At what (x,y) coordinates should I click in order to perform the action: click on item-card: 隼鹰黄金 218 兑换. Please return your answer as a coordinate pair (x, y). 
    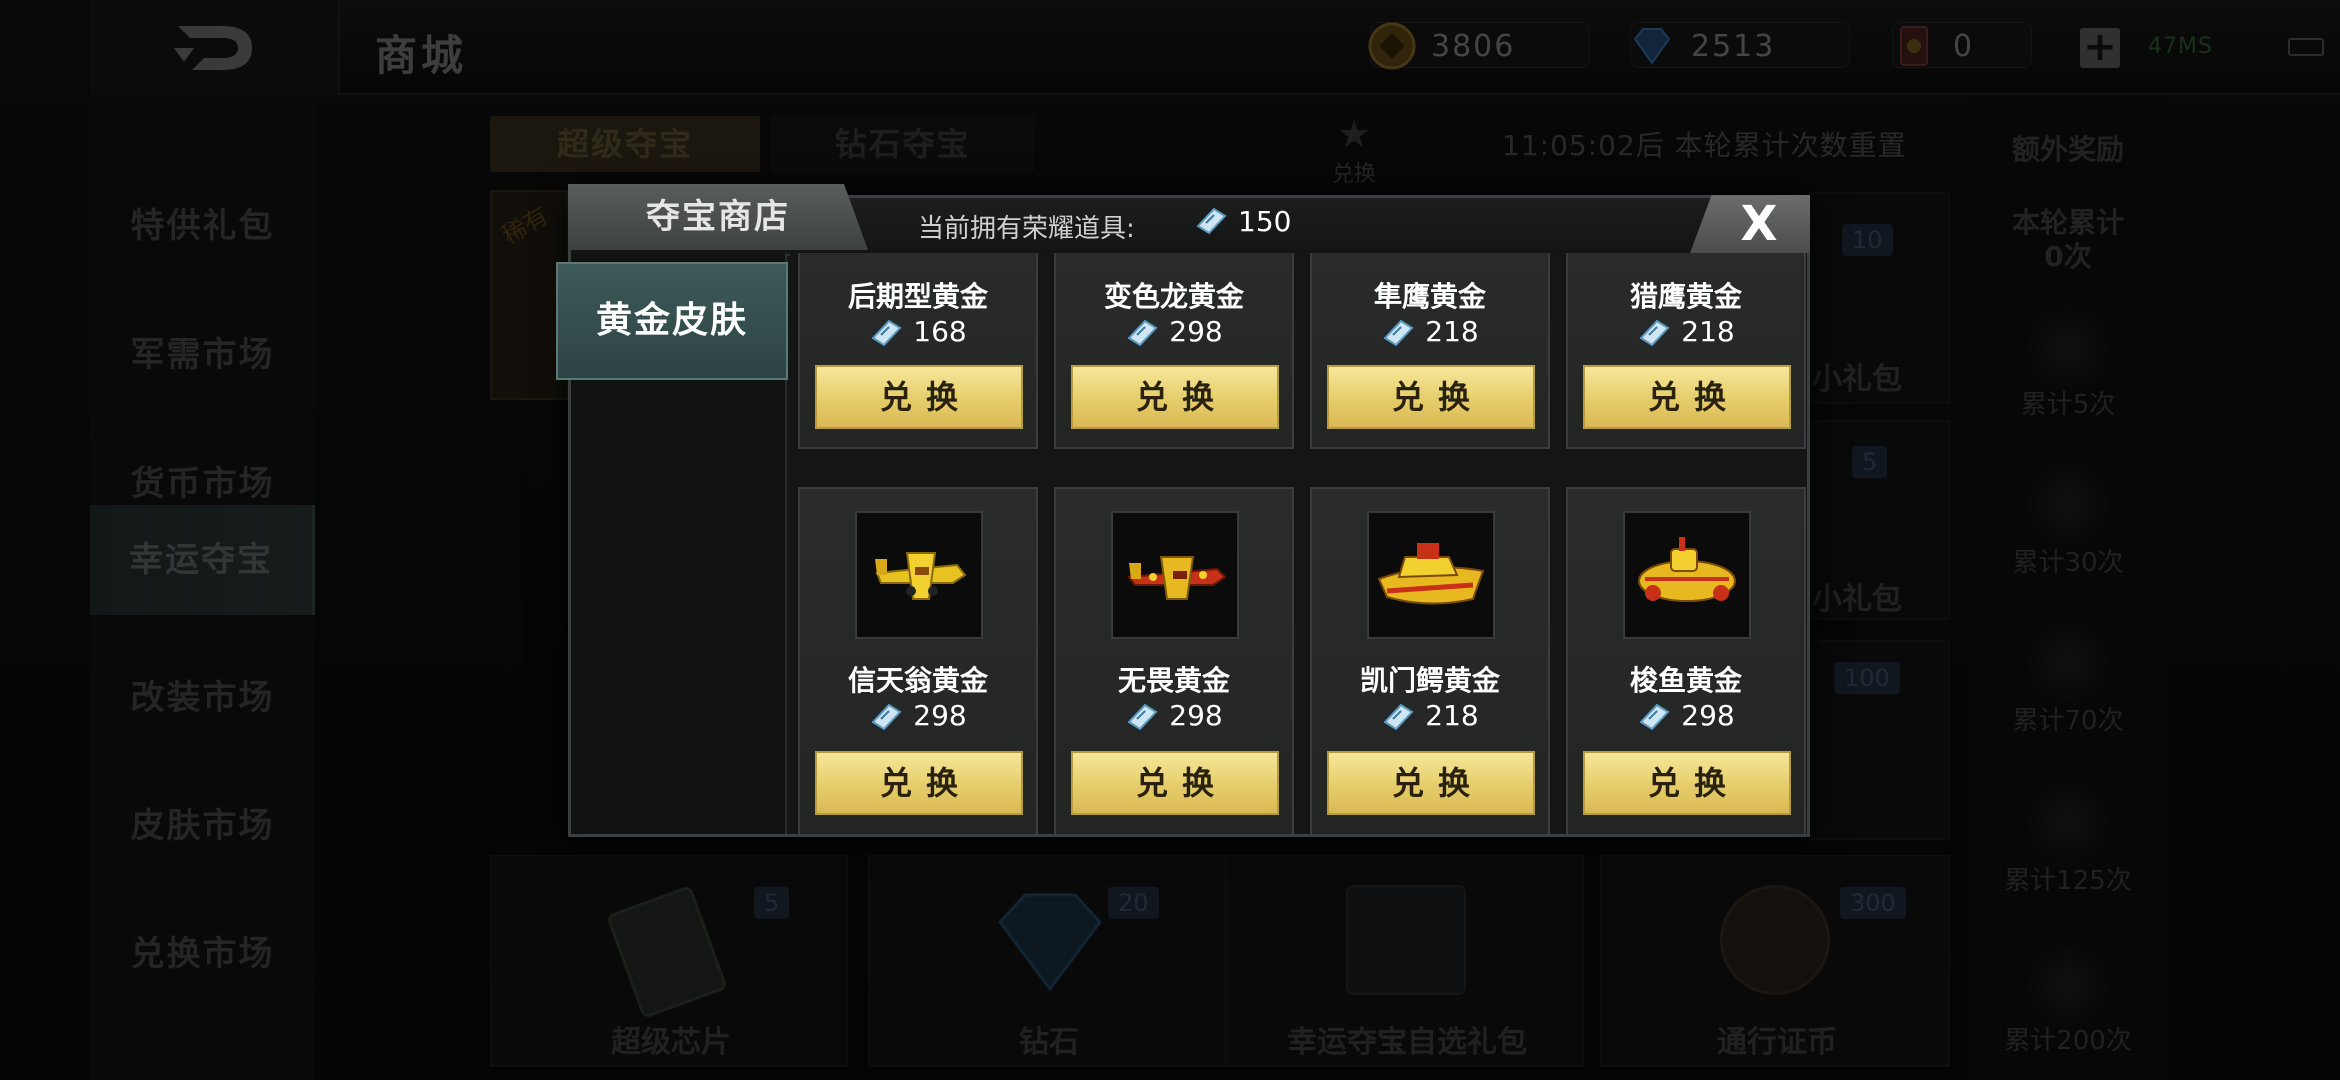
    Looking at the image, I should click on (1430, 351).